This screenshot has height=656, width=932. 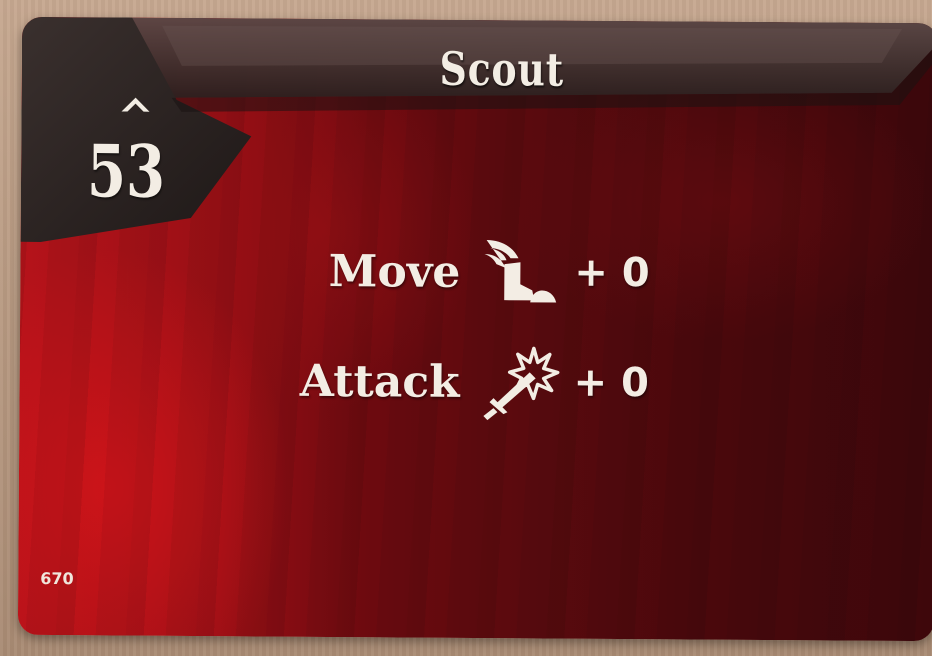 What do you see at coordinates (519, 382) in the screenshot?
I see `sword-burst-icon` at bounding box center [519, 382].